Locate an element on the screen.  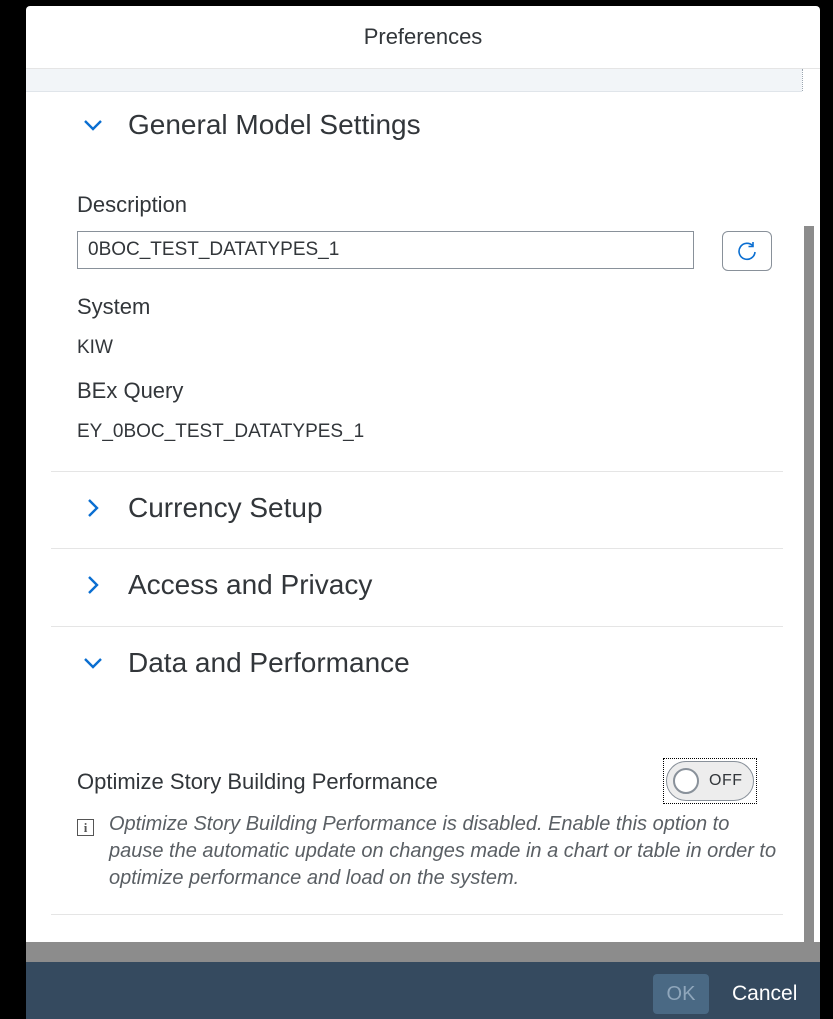
section-title: General Model Settings is located at coordinates (274, 124).